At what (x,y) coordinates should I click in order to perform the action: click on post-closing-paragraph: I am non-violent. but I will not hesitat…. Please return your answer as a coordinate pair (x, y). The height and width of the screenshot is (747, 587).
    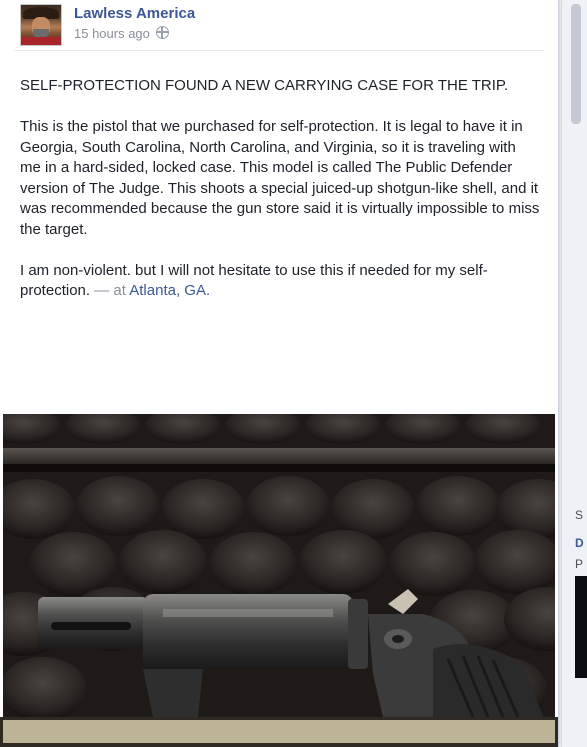
    Looking at the image, I should click on (280, 281).